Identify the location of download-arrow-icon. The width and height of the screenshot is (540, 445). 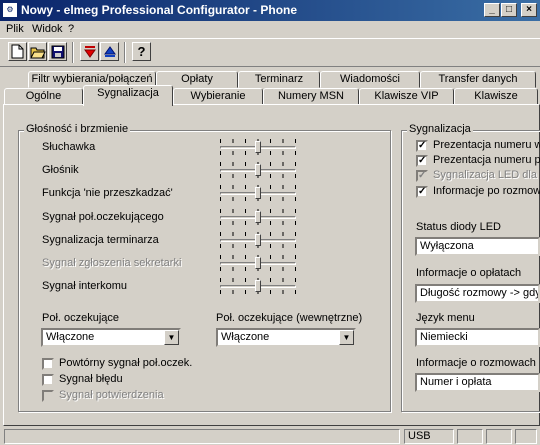
(89, 51).